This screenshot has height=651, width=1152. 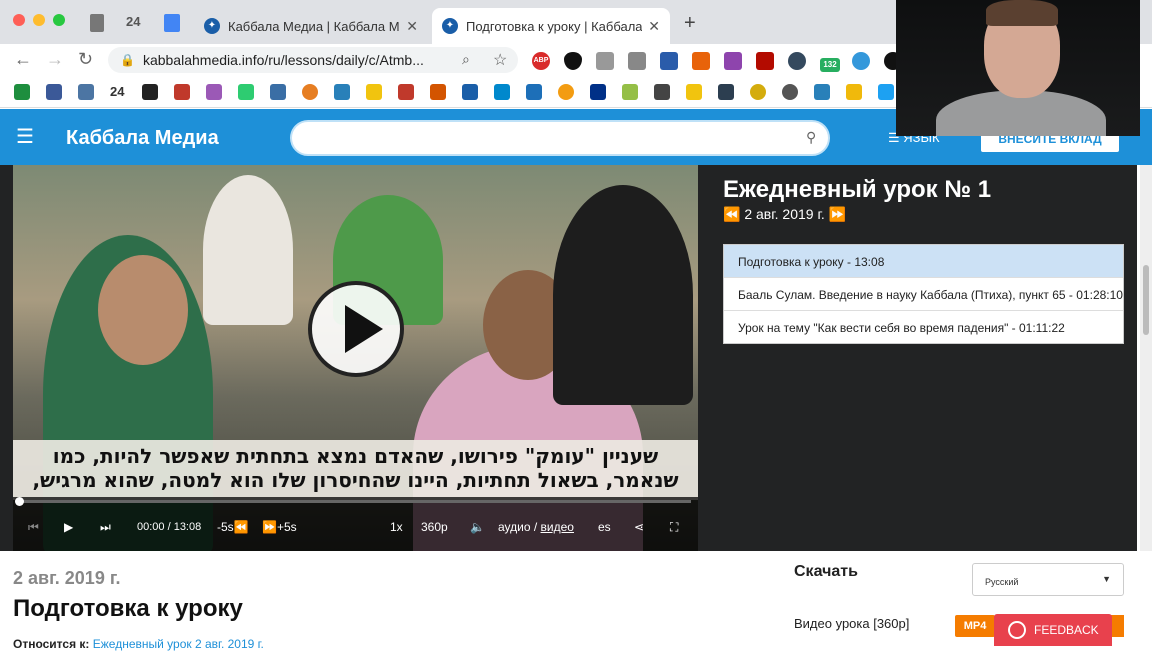 What do you see at coordinates (830, 65) in the screenshot?
I see `extension-badge: 132` at bounding box center [830, 65].